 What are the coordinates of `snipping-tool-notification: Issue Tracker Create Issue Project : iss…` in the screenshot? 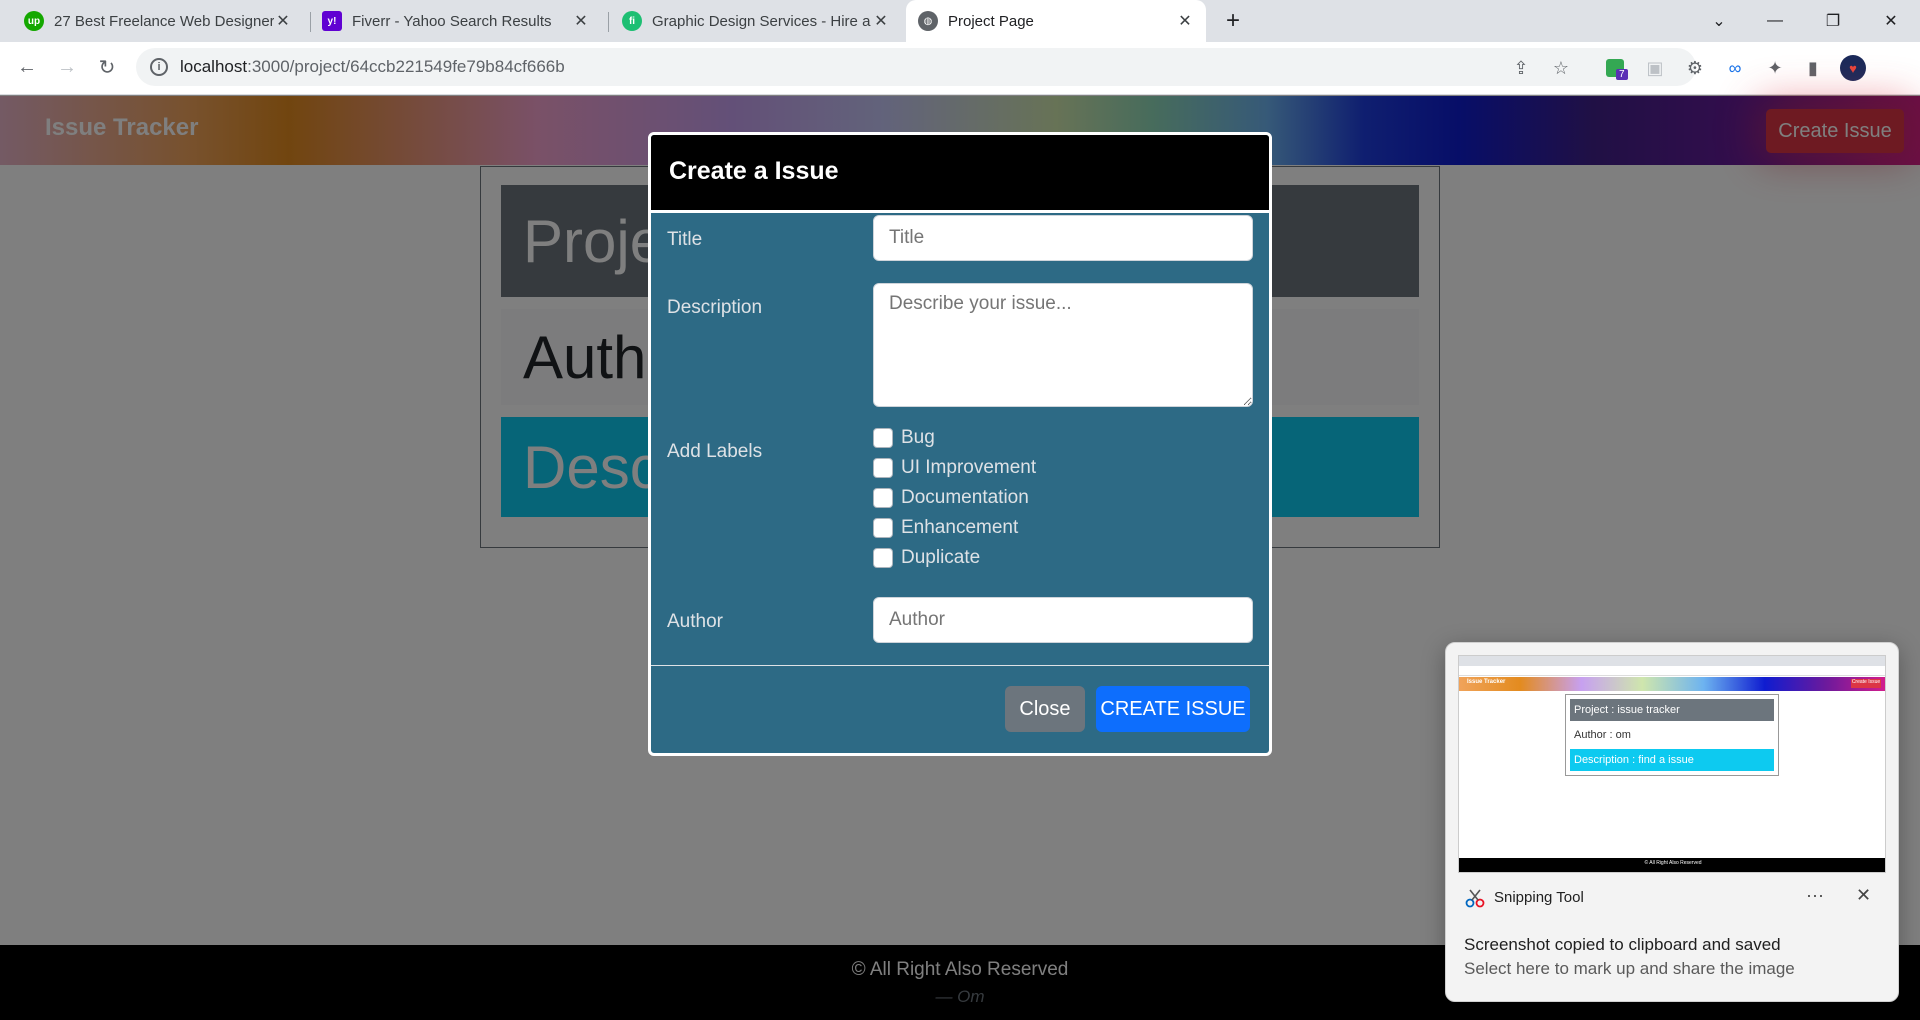 It's located at (1672, 822).